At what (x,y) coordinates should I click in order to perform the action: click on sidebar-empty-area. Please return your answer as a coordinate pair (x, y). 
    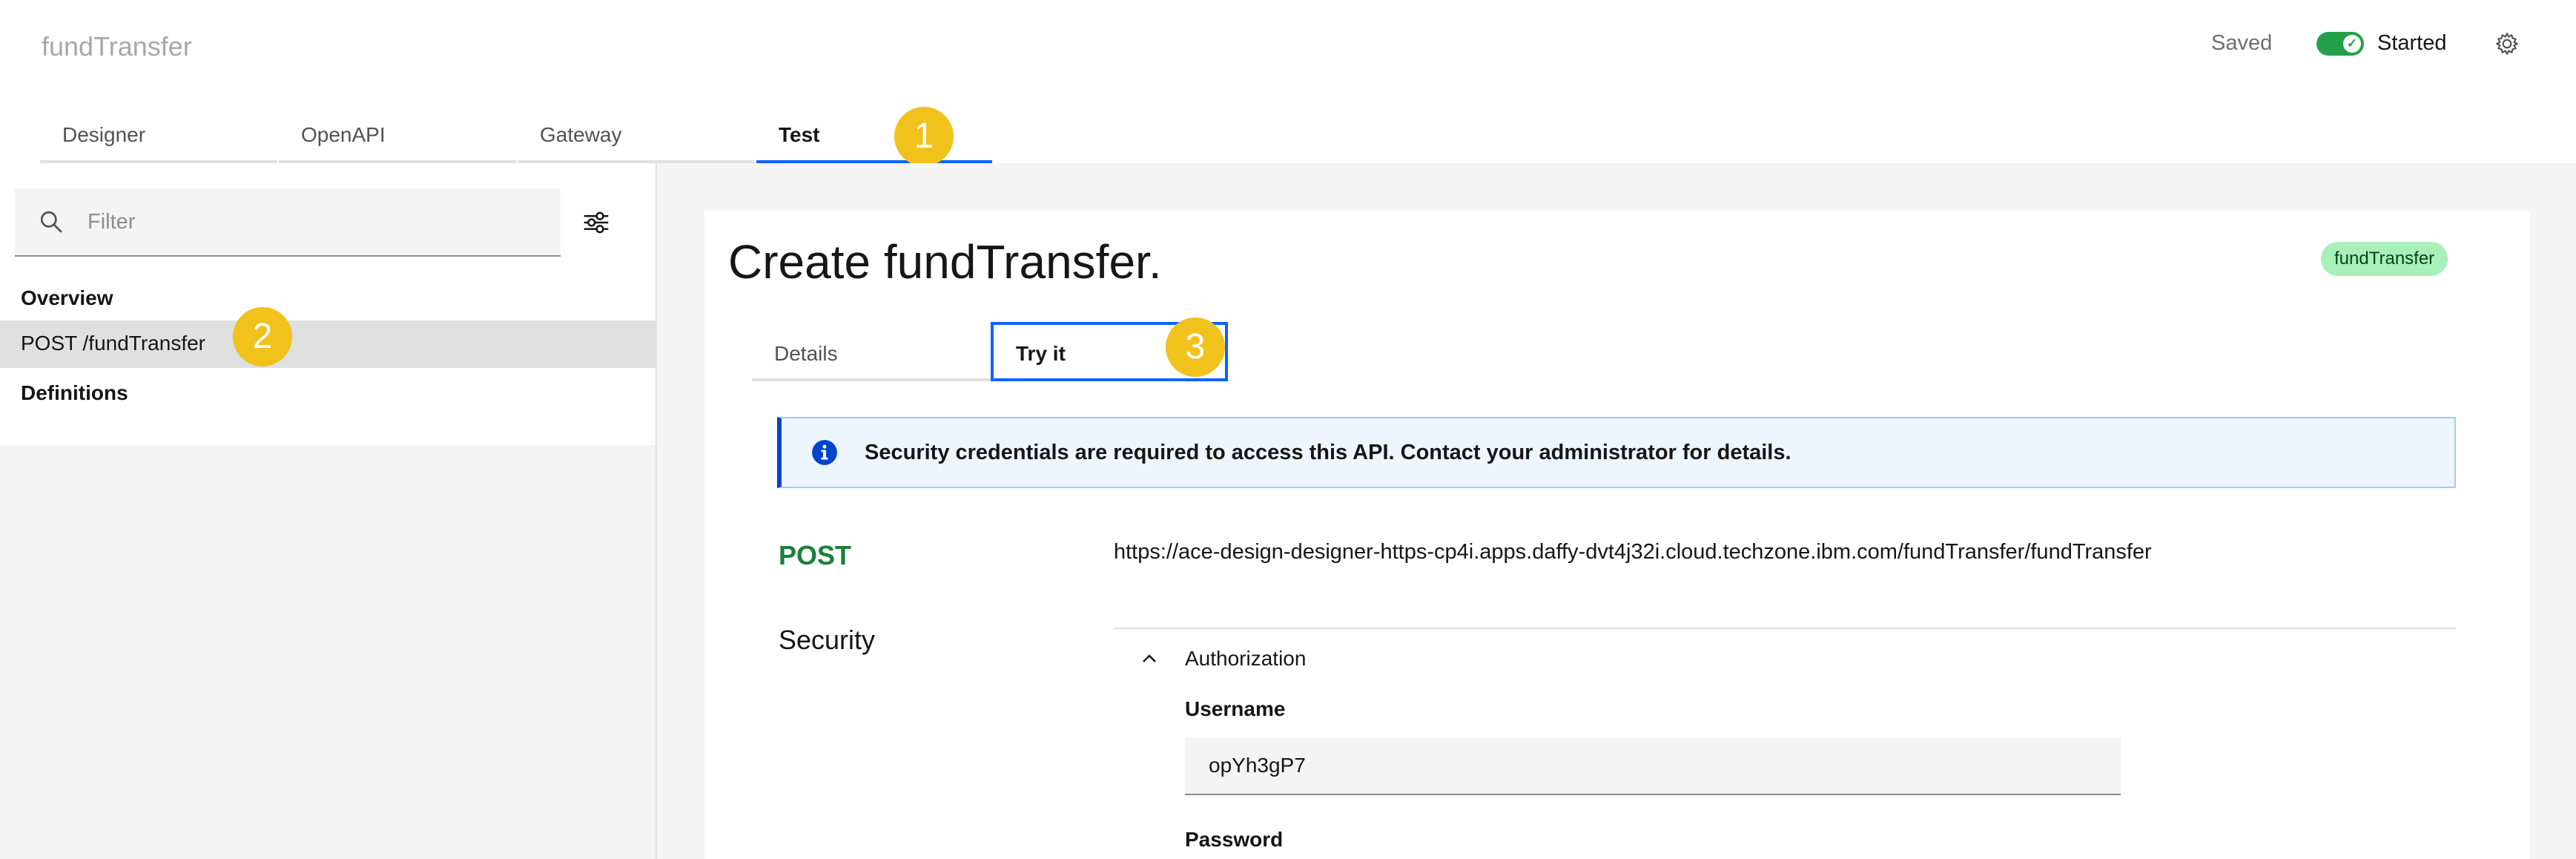
    Looking at the image, I should click on (327, 652).